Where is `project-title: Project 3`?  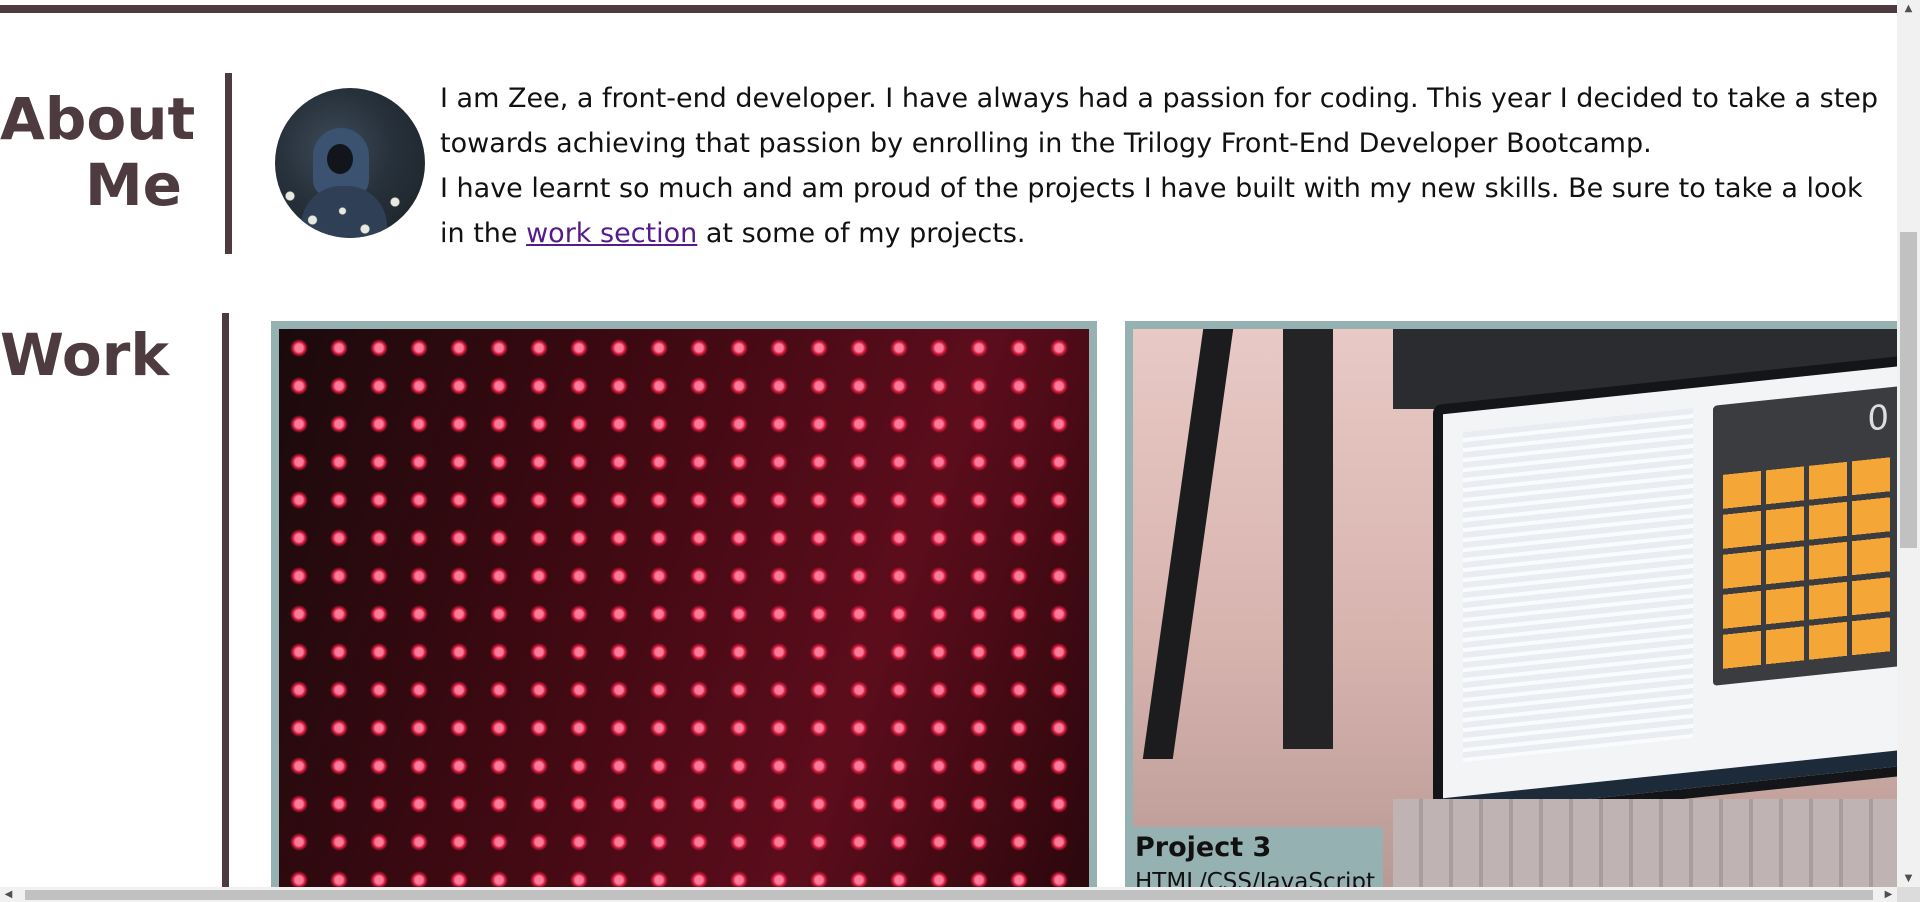
project-title: Project 3 is located at coordinates (1203, 847).